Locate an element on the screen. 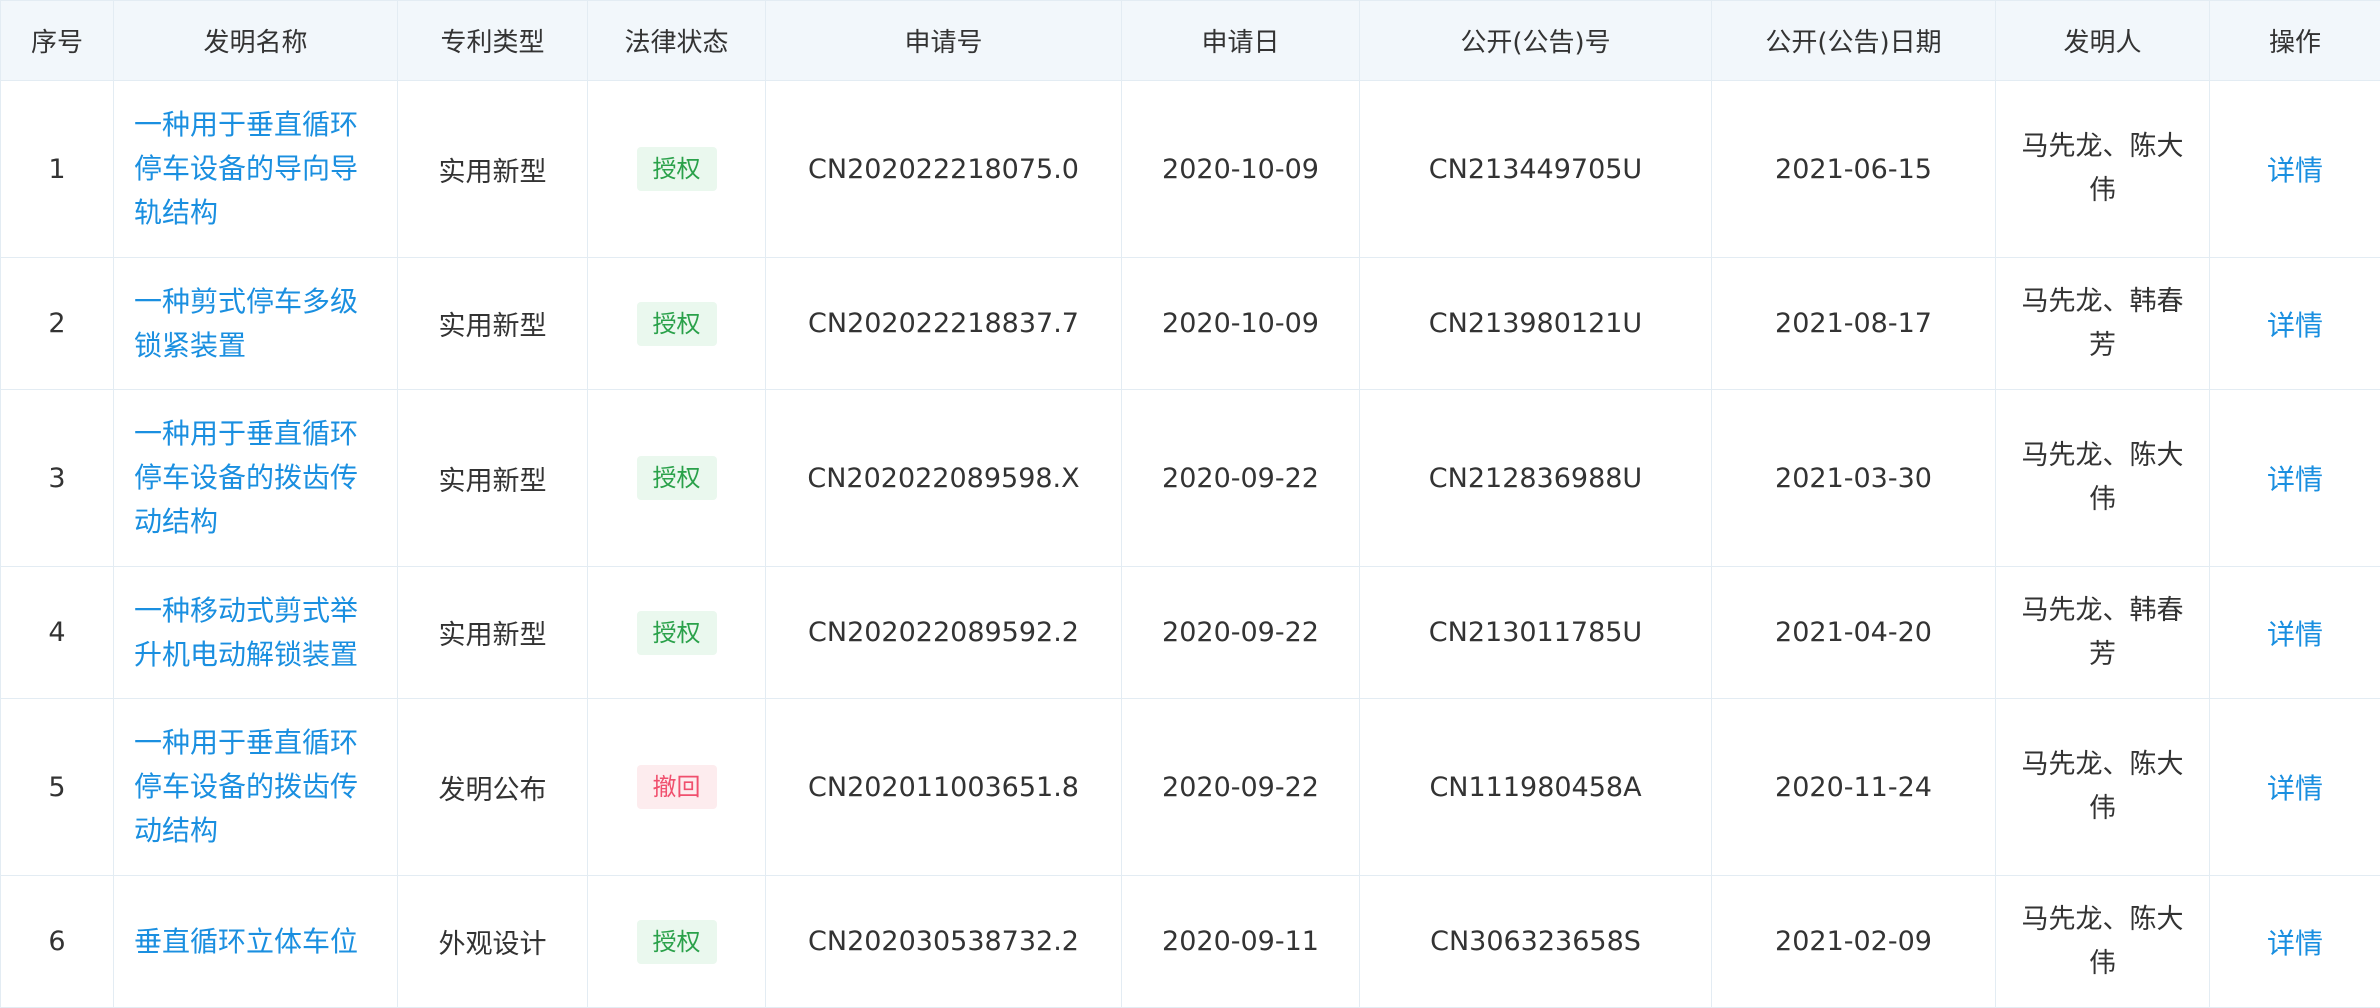 The image size is (2380, 1008). patent-title-link: 一种用于垂直循环停车设备的导向导轨结构 is located at coordinates (250, 169).